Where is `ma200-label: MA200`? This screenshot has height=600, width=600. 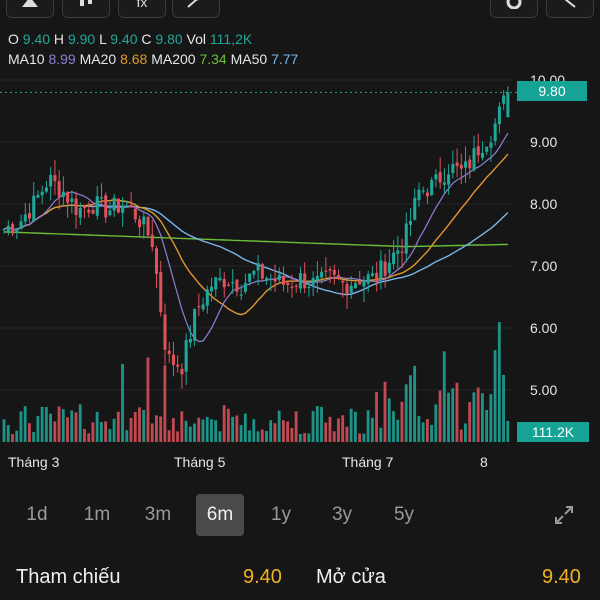
ma200-label: MA200 is located at coordinates (173, 59).